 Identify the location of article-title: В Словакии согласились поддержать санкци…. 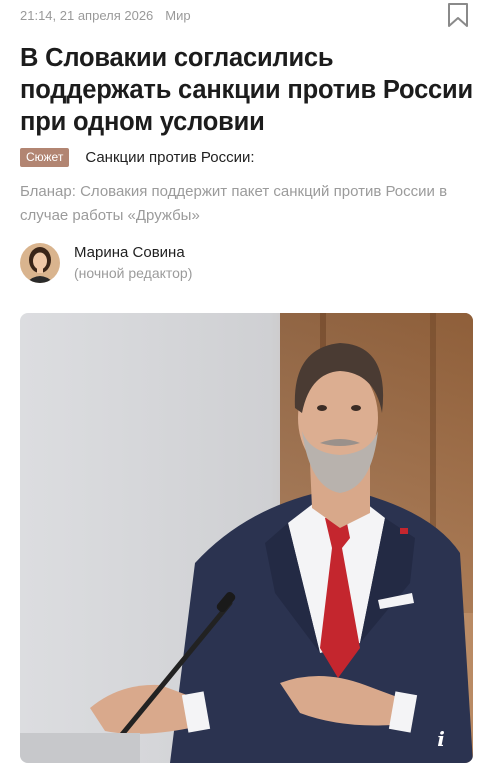
(246, 90).